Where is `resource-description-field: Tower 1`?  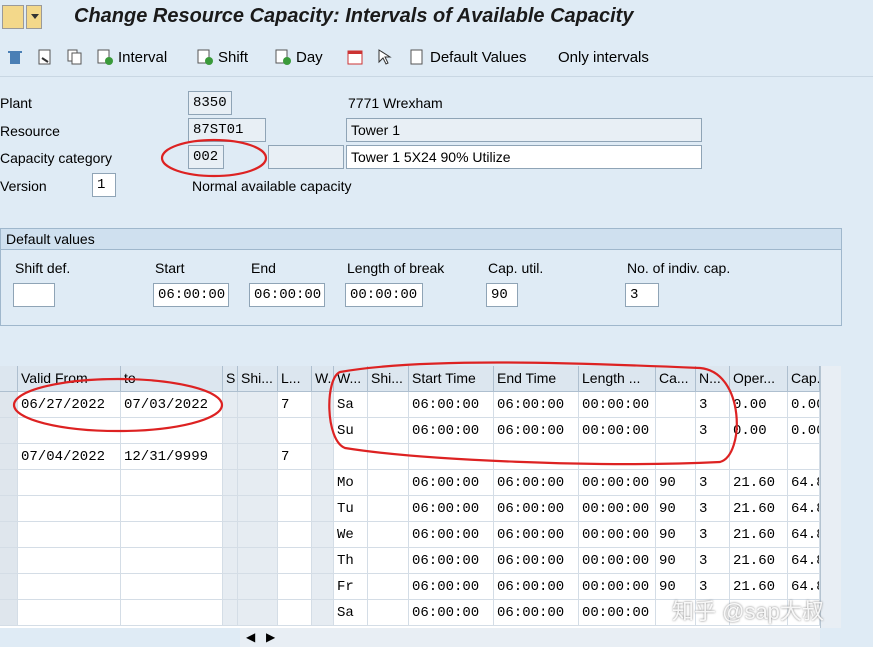 resource-description-field: Tower 1 is located at coordinates (524, 130).